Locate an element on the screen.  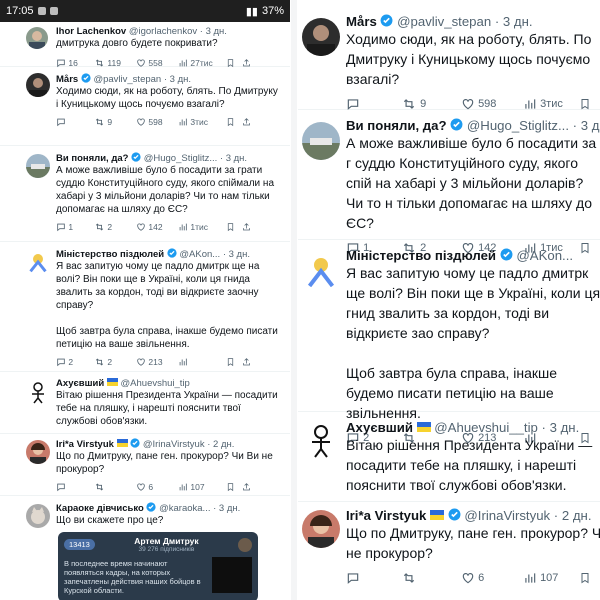
like-button: 213 is located at coordinates (157, 362).